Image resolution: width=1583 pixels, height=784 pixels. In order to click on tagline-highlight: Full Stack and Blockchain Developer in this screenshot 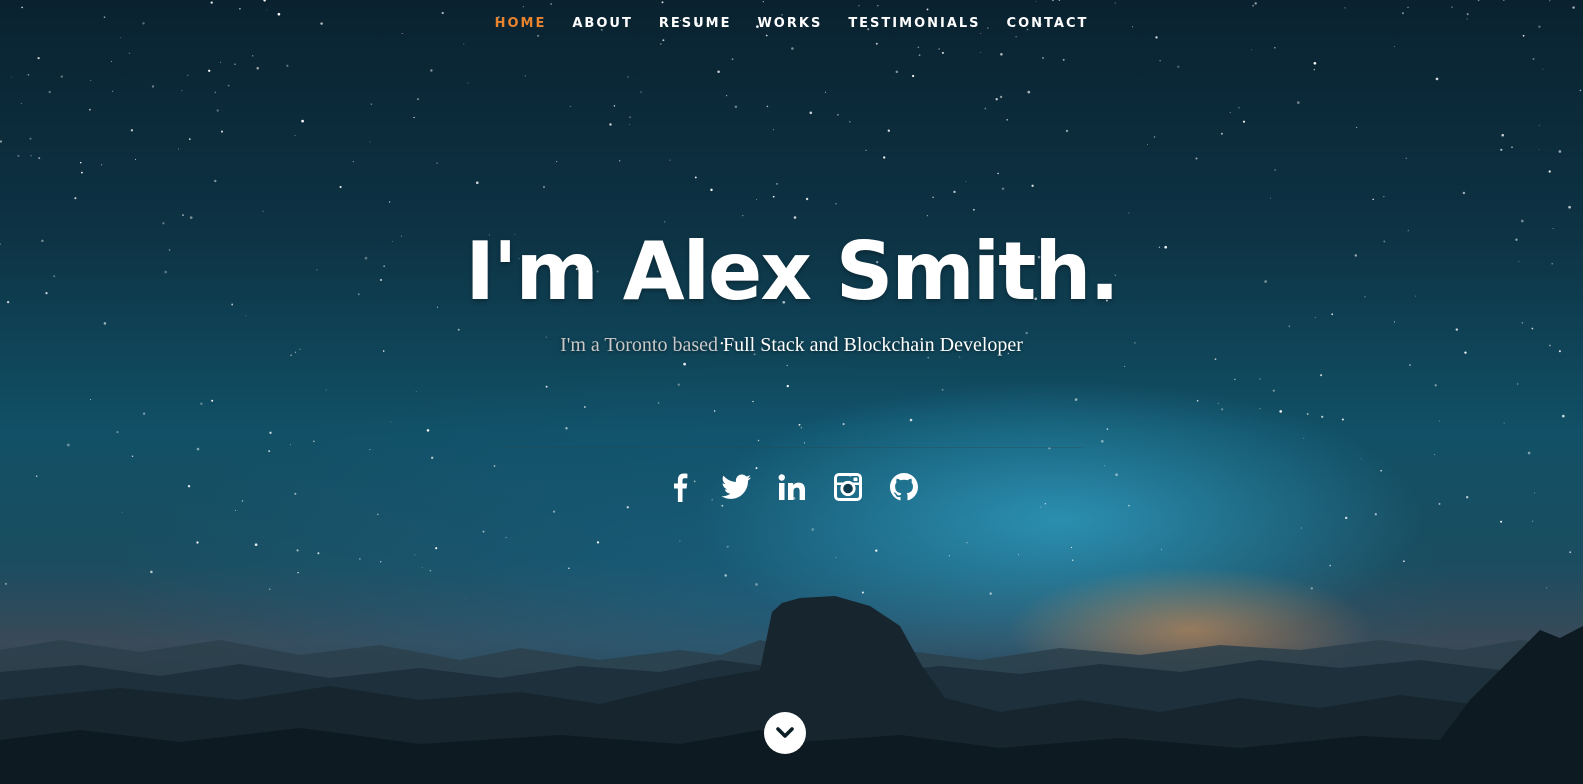, I will do `click(873, 345)`.